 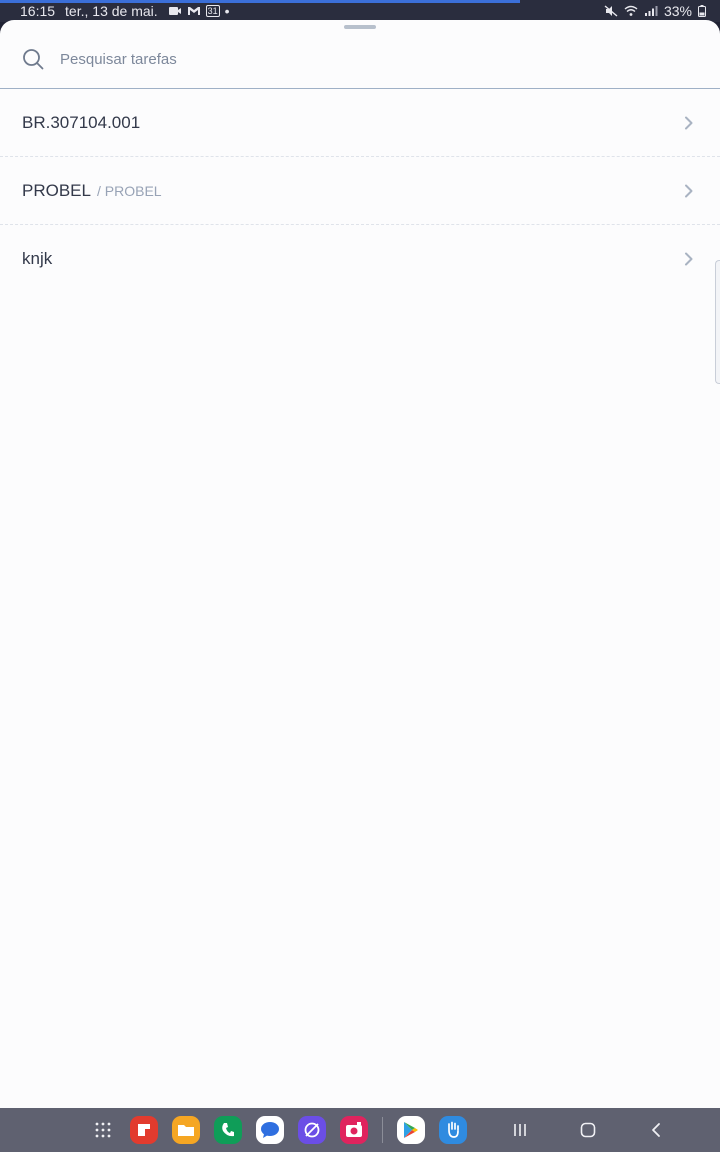 What do you see at coordinates (360, 27) in the screenshot?
I see `drag-handle` at bounding box center [360, 27].